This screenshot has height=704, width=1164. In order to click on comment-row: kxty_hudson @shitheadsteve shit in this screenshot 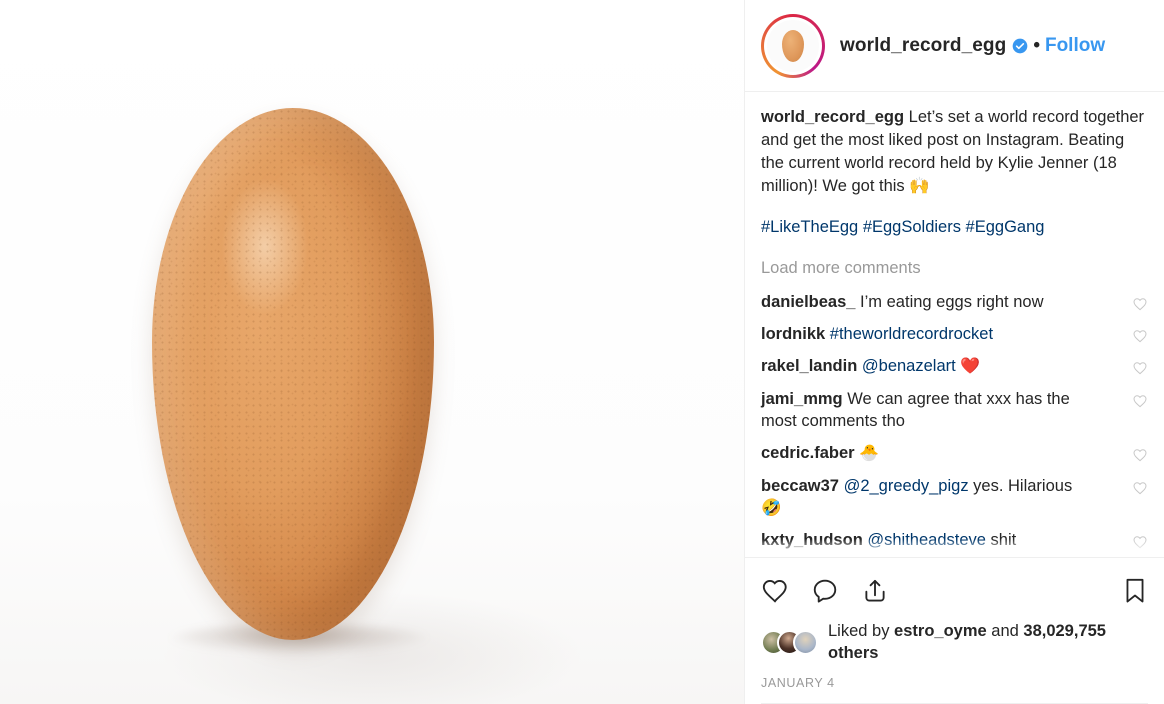, I will do `click(954, 540)`.